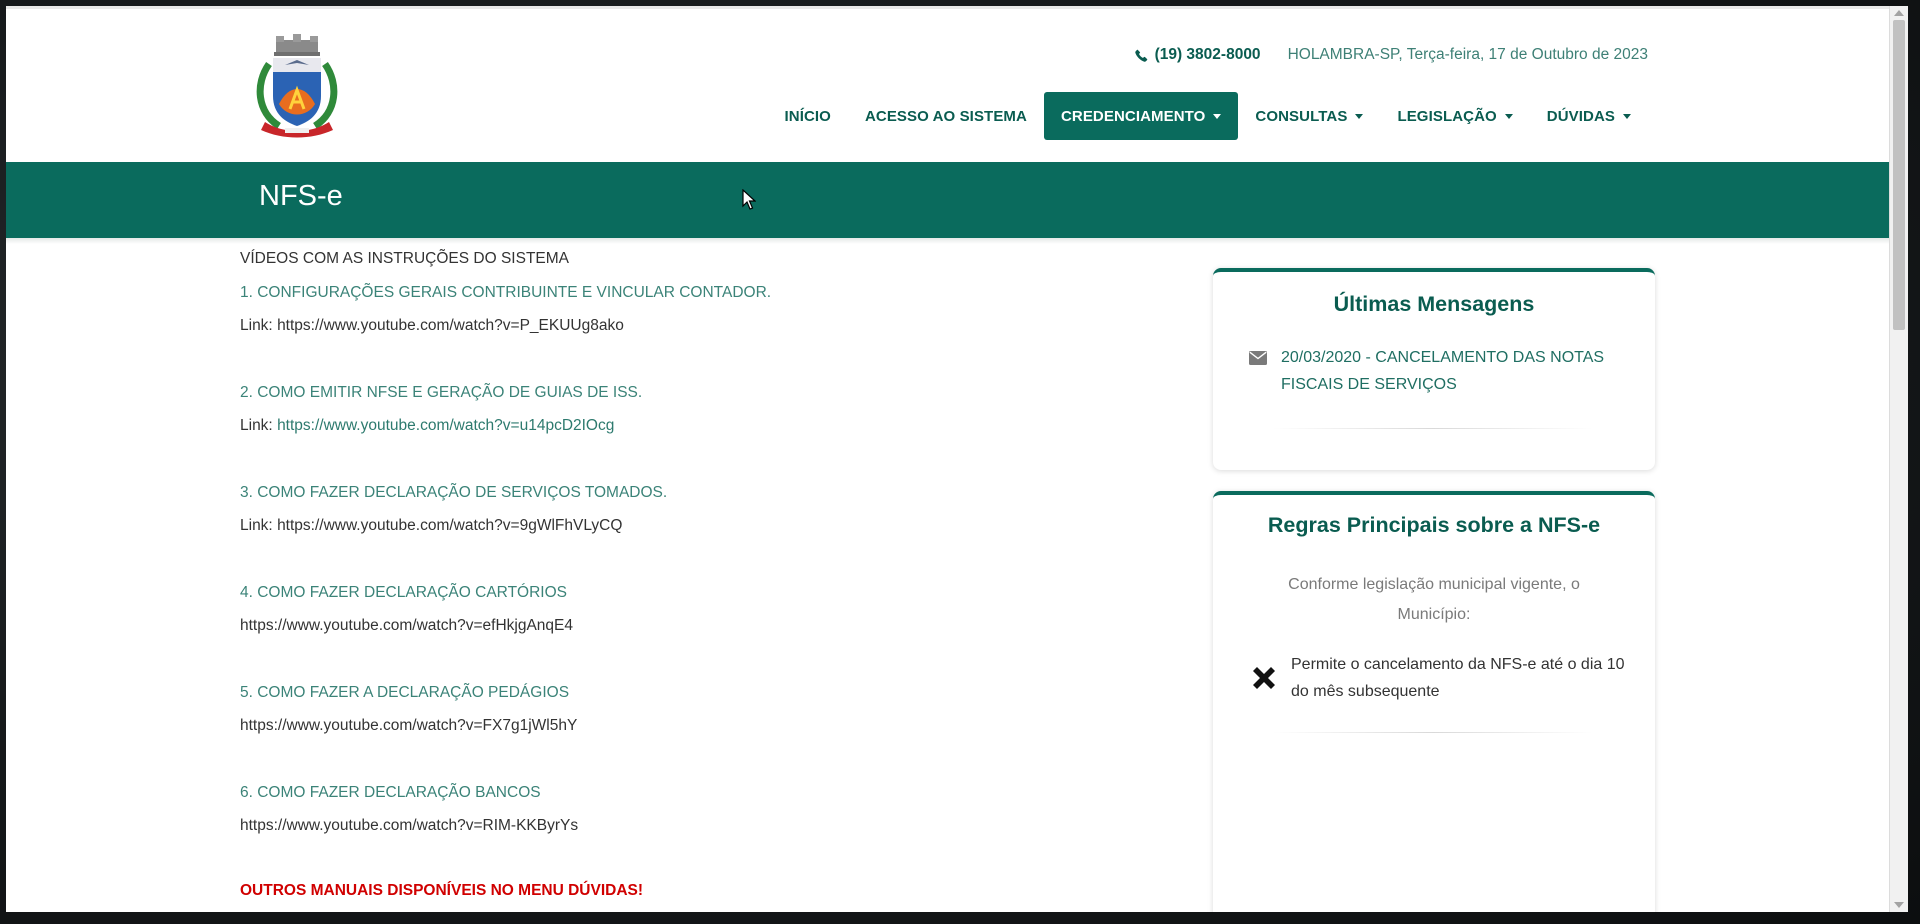  What do you see at coordinates (1899, 905) in the screenshot?
I see `scroll-down-icon` at bounding box center [1899, 905].